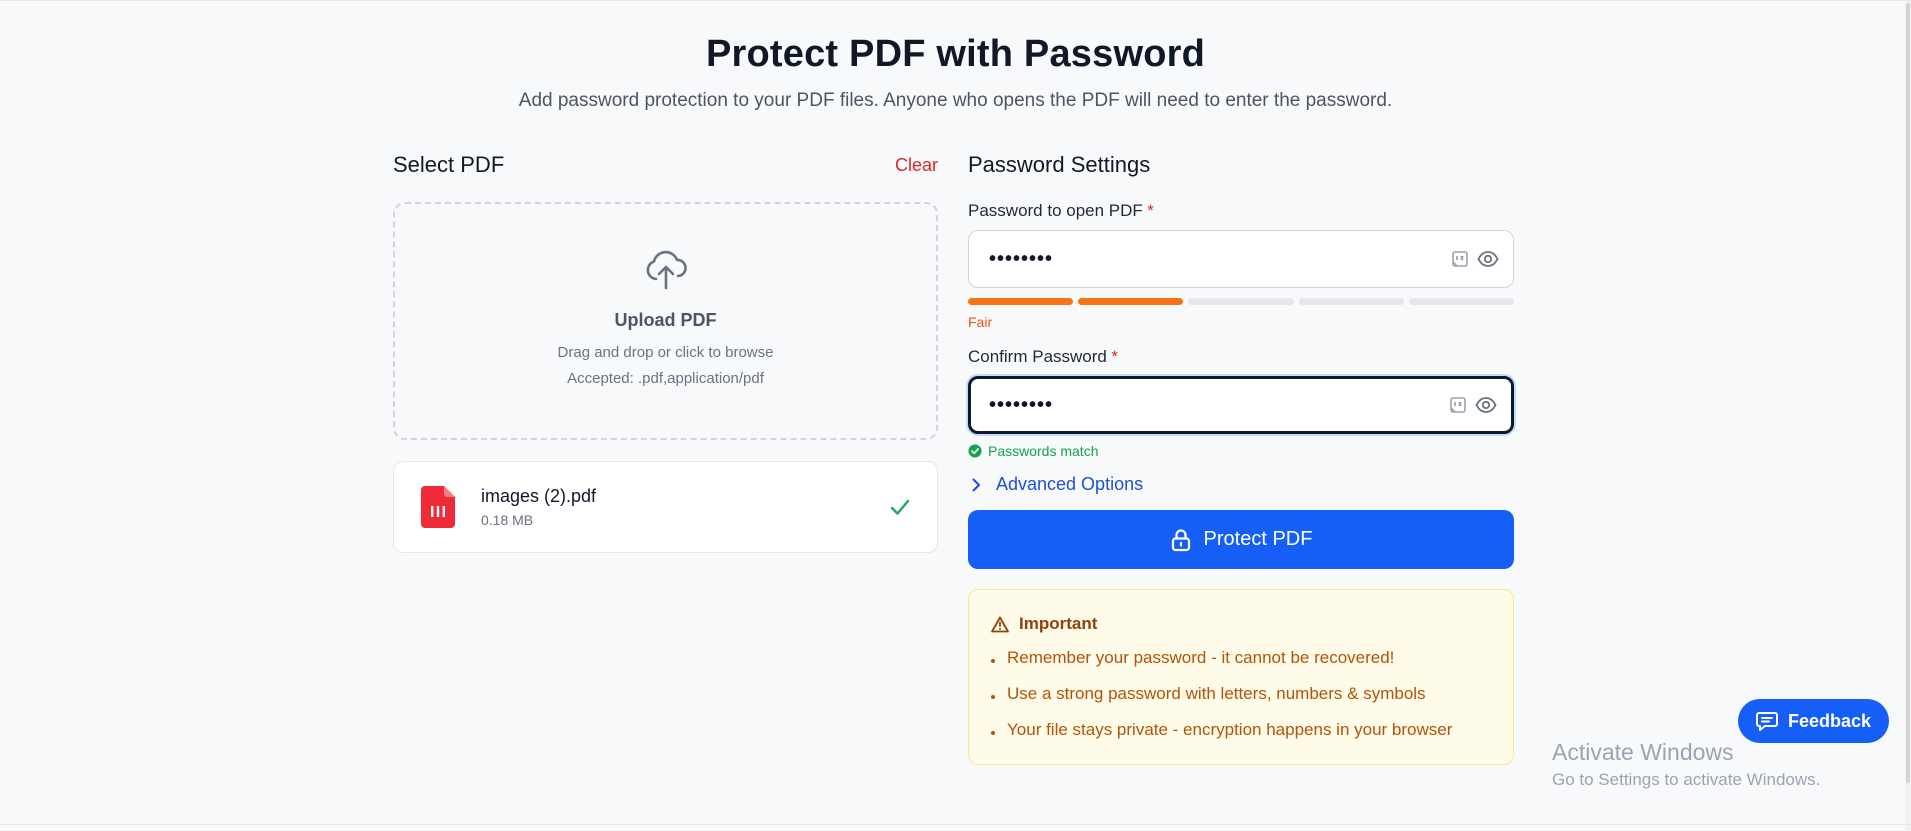  I want to click on confirm-password-value: ••••••••, so click(1021, 404).